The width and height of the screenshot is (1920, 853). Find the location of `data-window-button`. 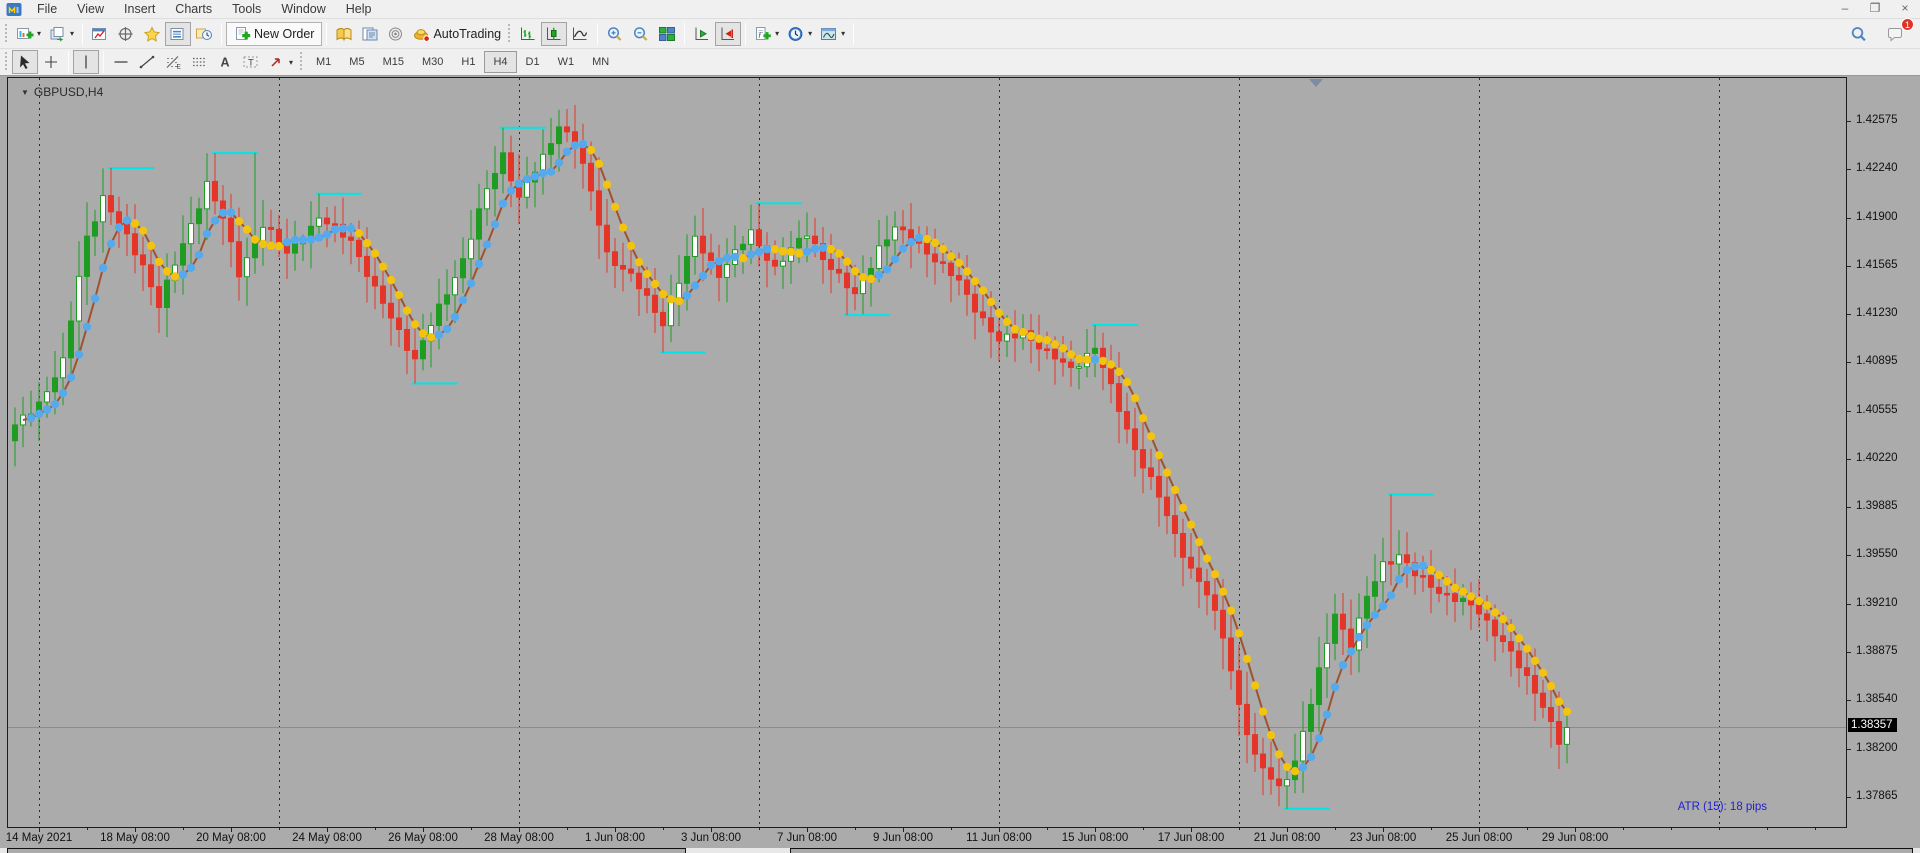

data-window-button is located at coordinates (126, 34).